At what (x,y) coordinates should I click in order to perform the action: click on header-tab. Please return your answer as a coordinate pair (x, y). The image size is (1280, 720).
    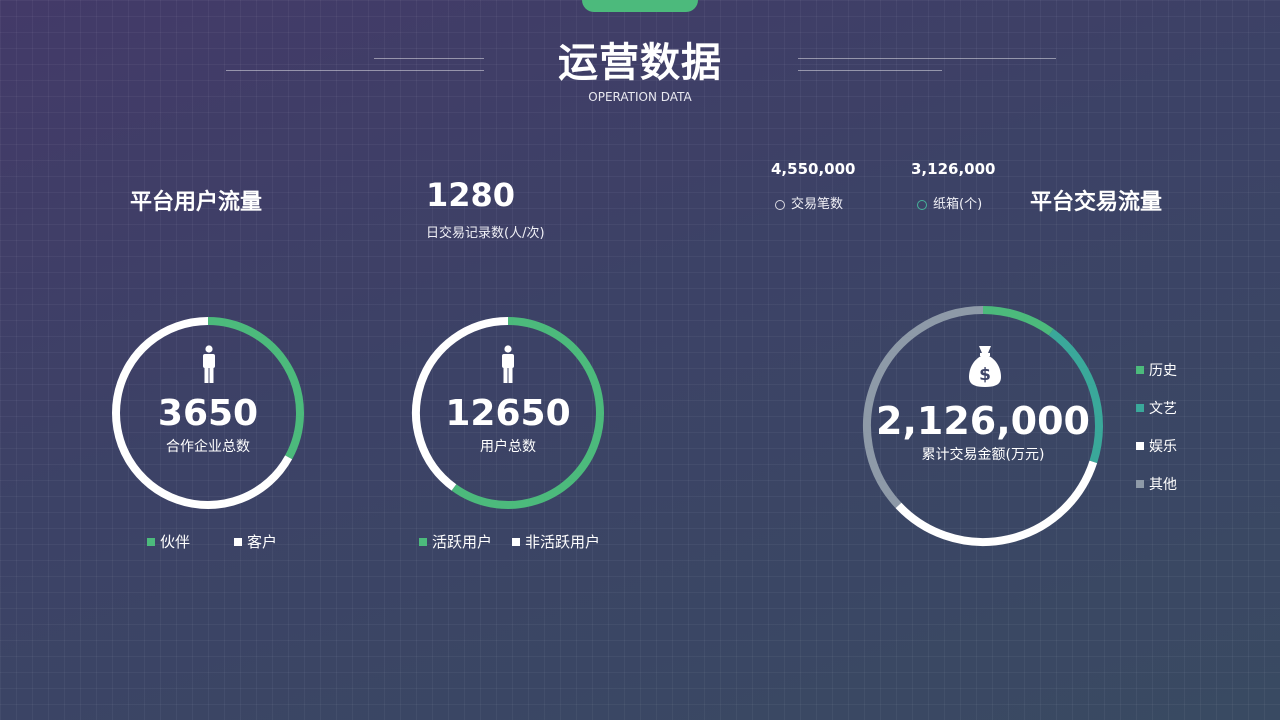
    Looking at the image, I should click on (640, 6).